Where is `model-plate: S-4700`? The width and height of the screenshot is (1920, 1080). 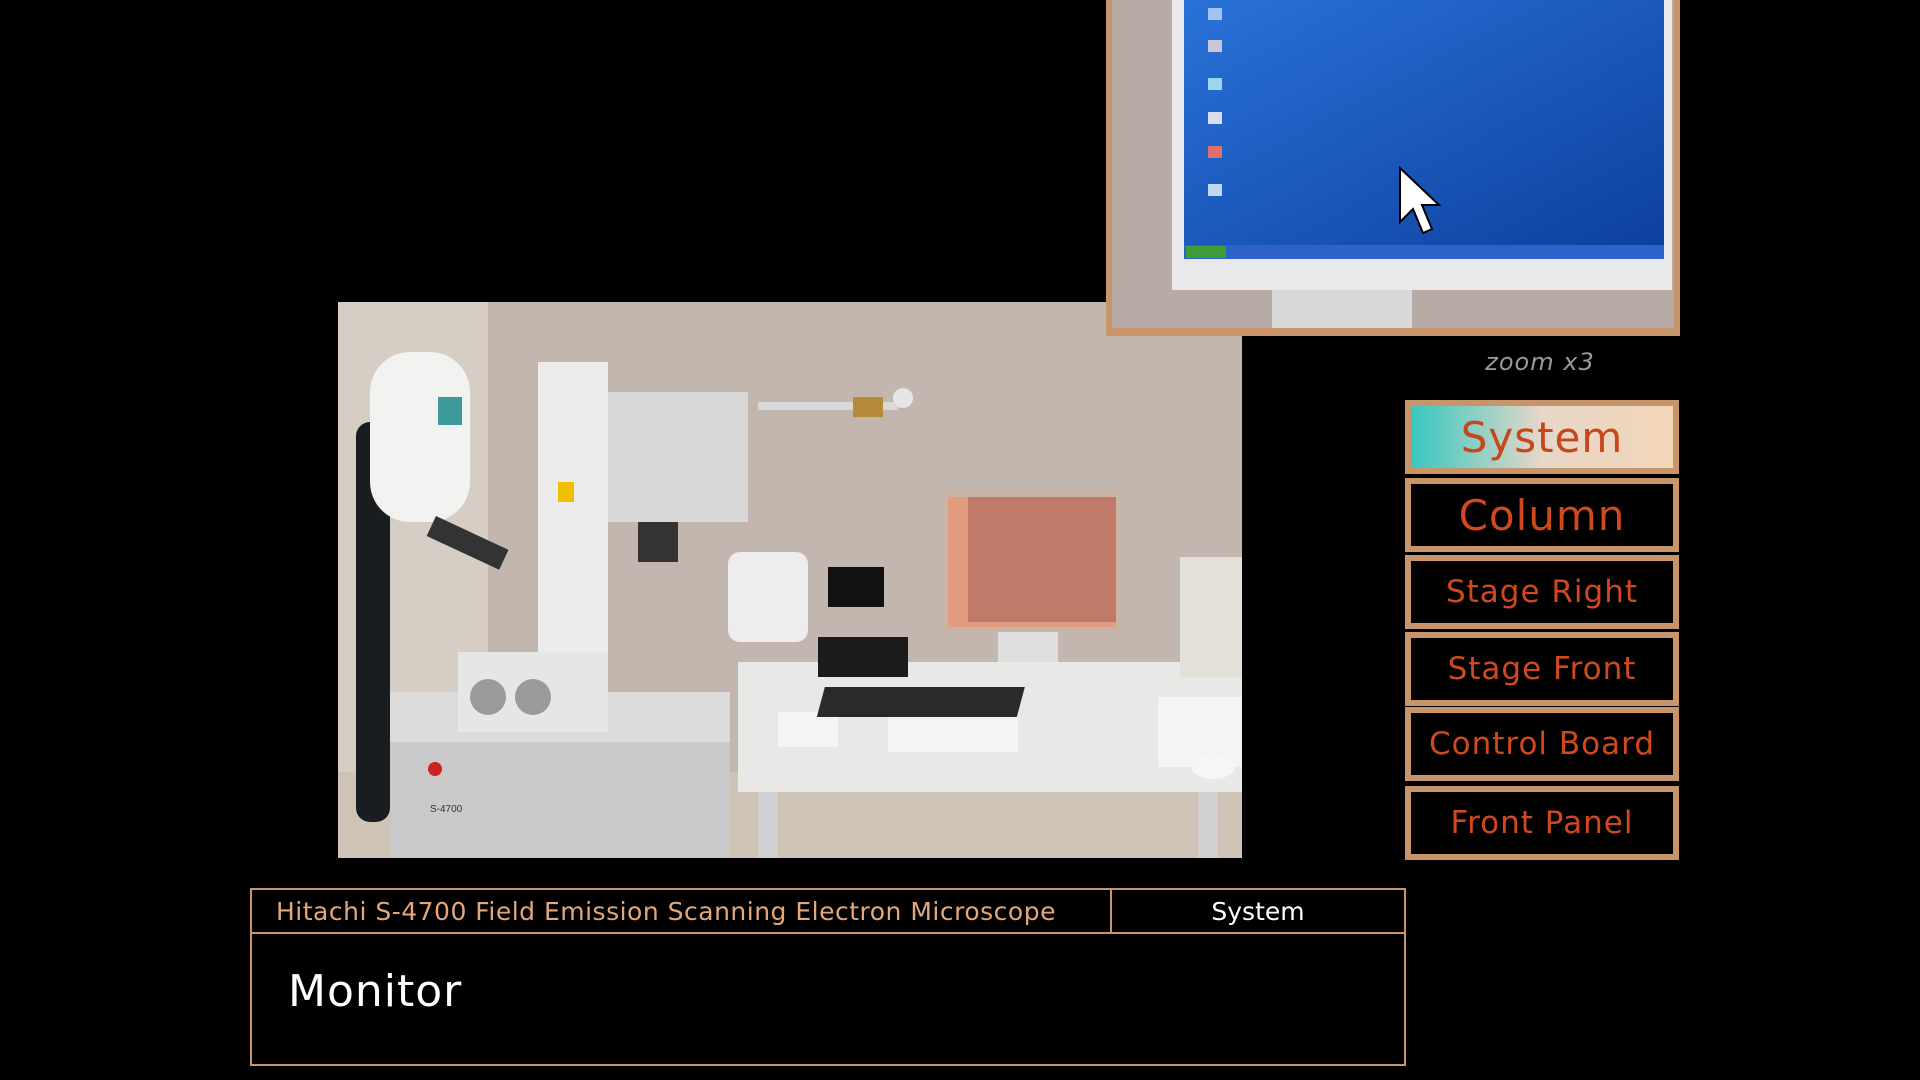 model-plate: S-4700 is located at coordinates (446, 809).